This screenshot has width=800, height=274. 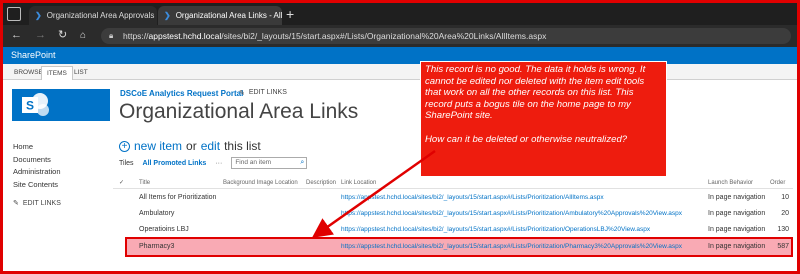 What do you see at coordinates (164, 230) in the screenshot?
I see `row-title: Operatioins LBJ` at bounding box center [164, 230].